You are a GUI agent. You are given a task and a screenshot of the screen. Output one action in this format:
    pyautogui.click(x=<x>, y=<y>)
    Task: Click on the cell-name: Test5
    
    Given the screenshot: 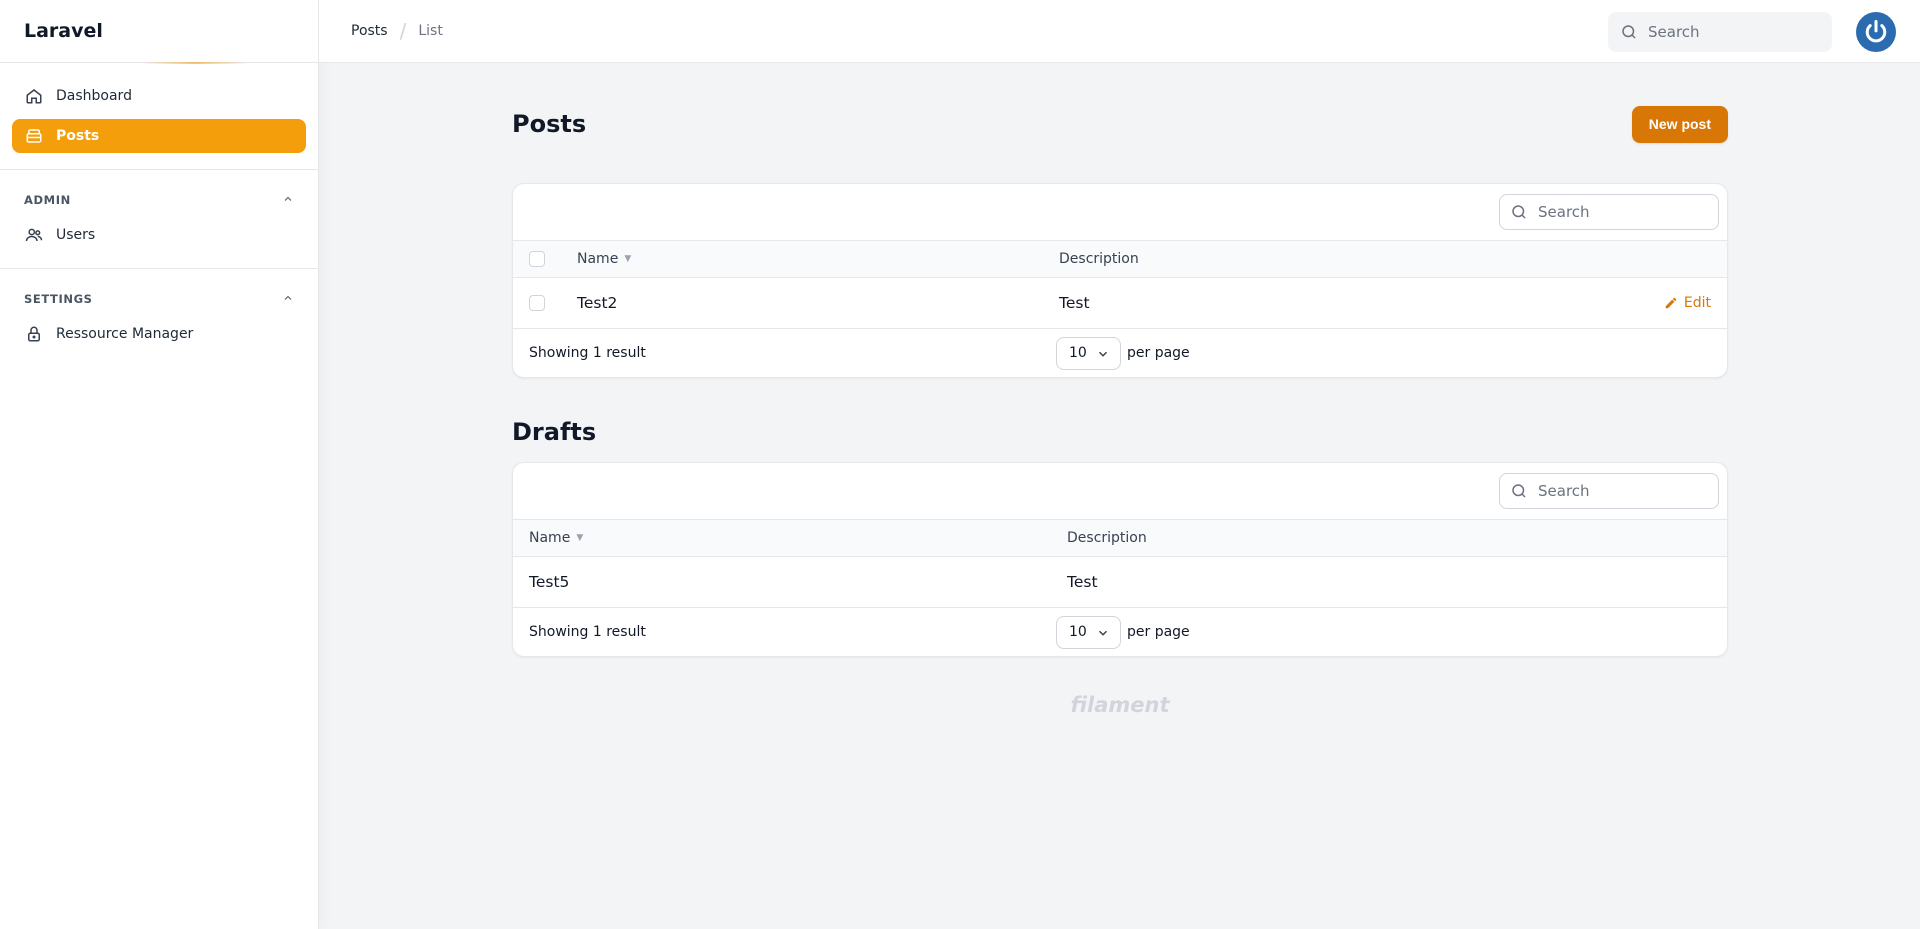 What is the action you would take?
    pyautogui.click(x=549, y=582)
    